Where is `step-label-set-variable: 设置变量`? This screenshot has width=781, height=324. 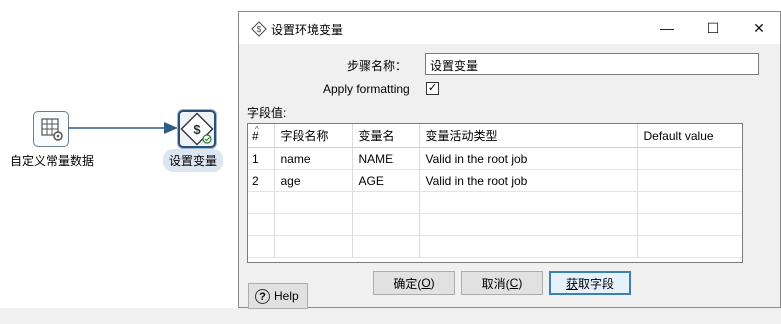
step-label-set-variable: 设置变量 is located at coordinates (193, 160).